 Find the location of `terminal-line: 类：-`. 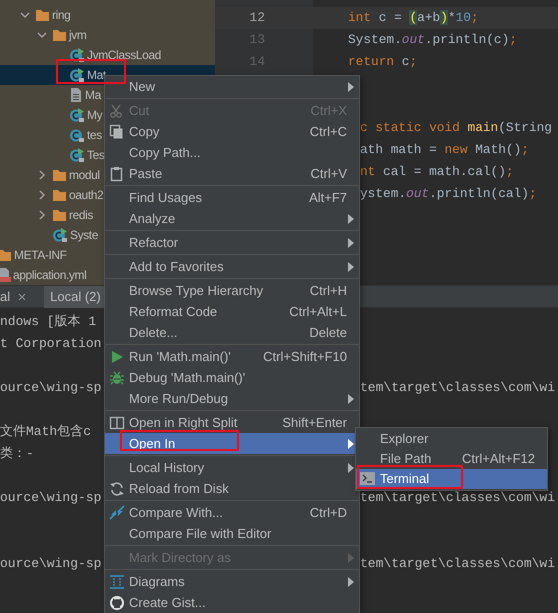

terminal-line: 类：- is located at coordinates (17, 454).